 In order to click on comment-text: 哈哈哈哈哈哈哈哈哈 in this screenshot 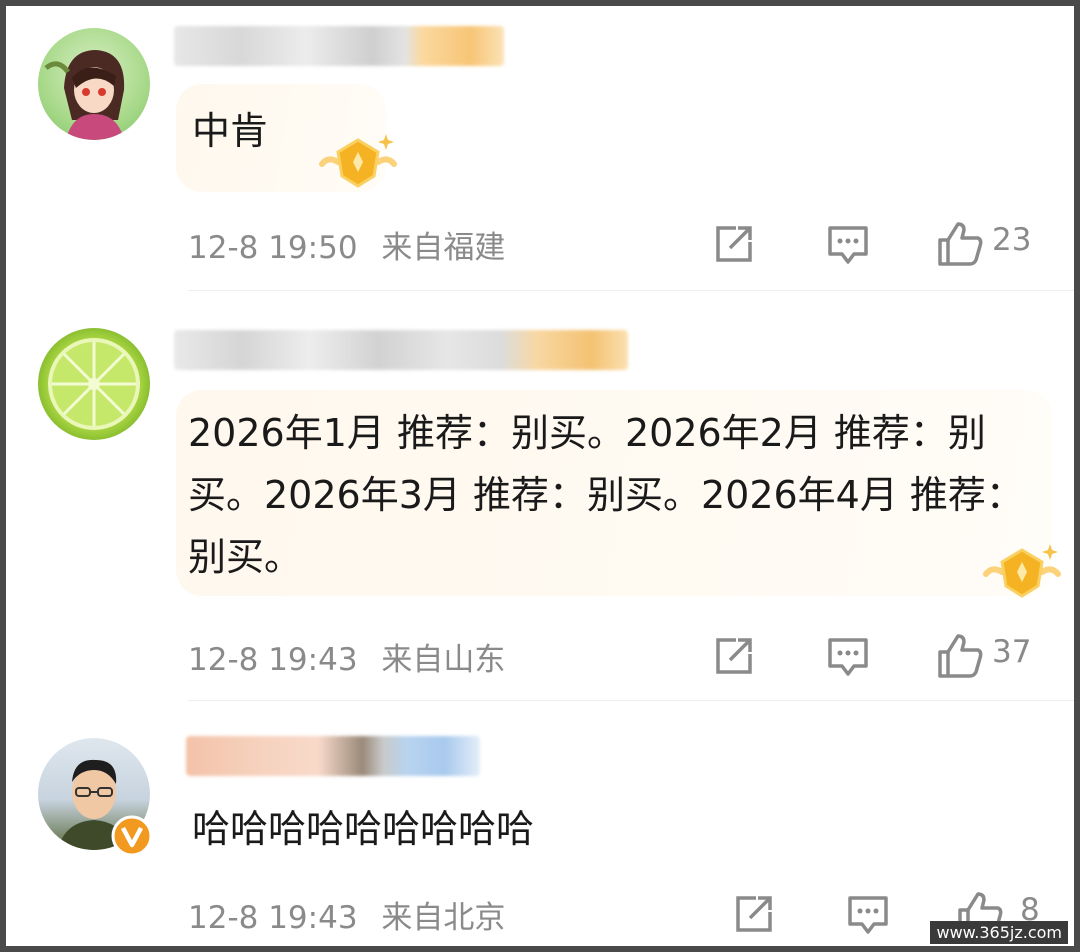, I will do `click(363, 829)`.